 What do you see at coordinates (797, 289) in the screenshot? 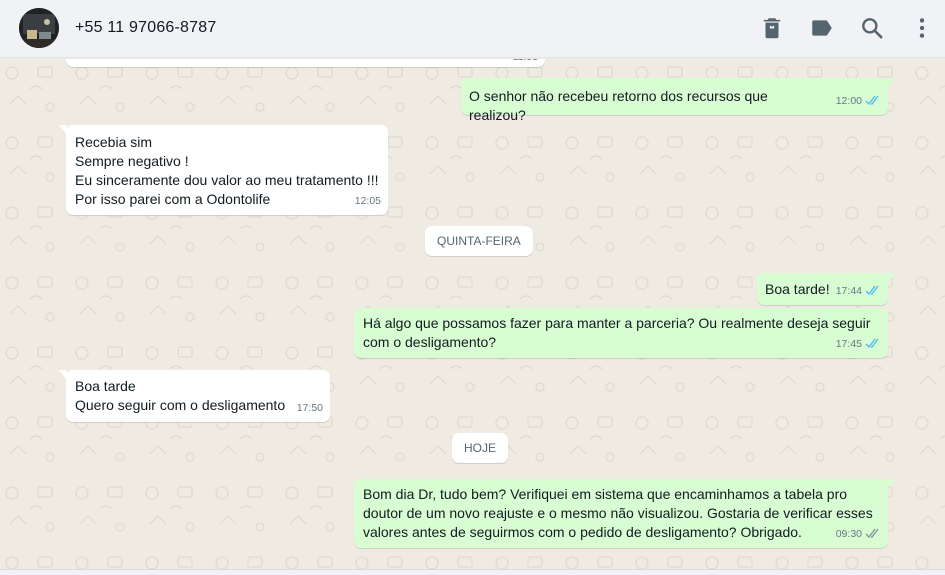
I see `message-text: Boa tarde!` at bounding box center [797, 289].